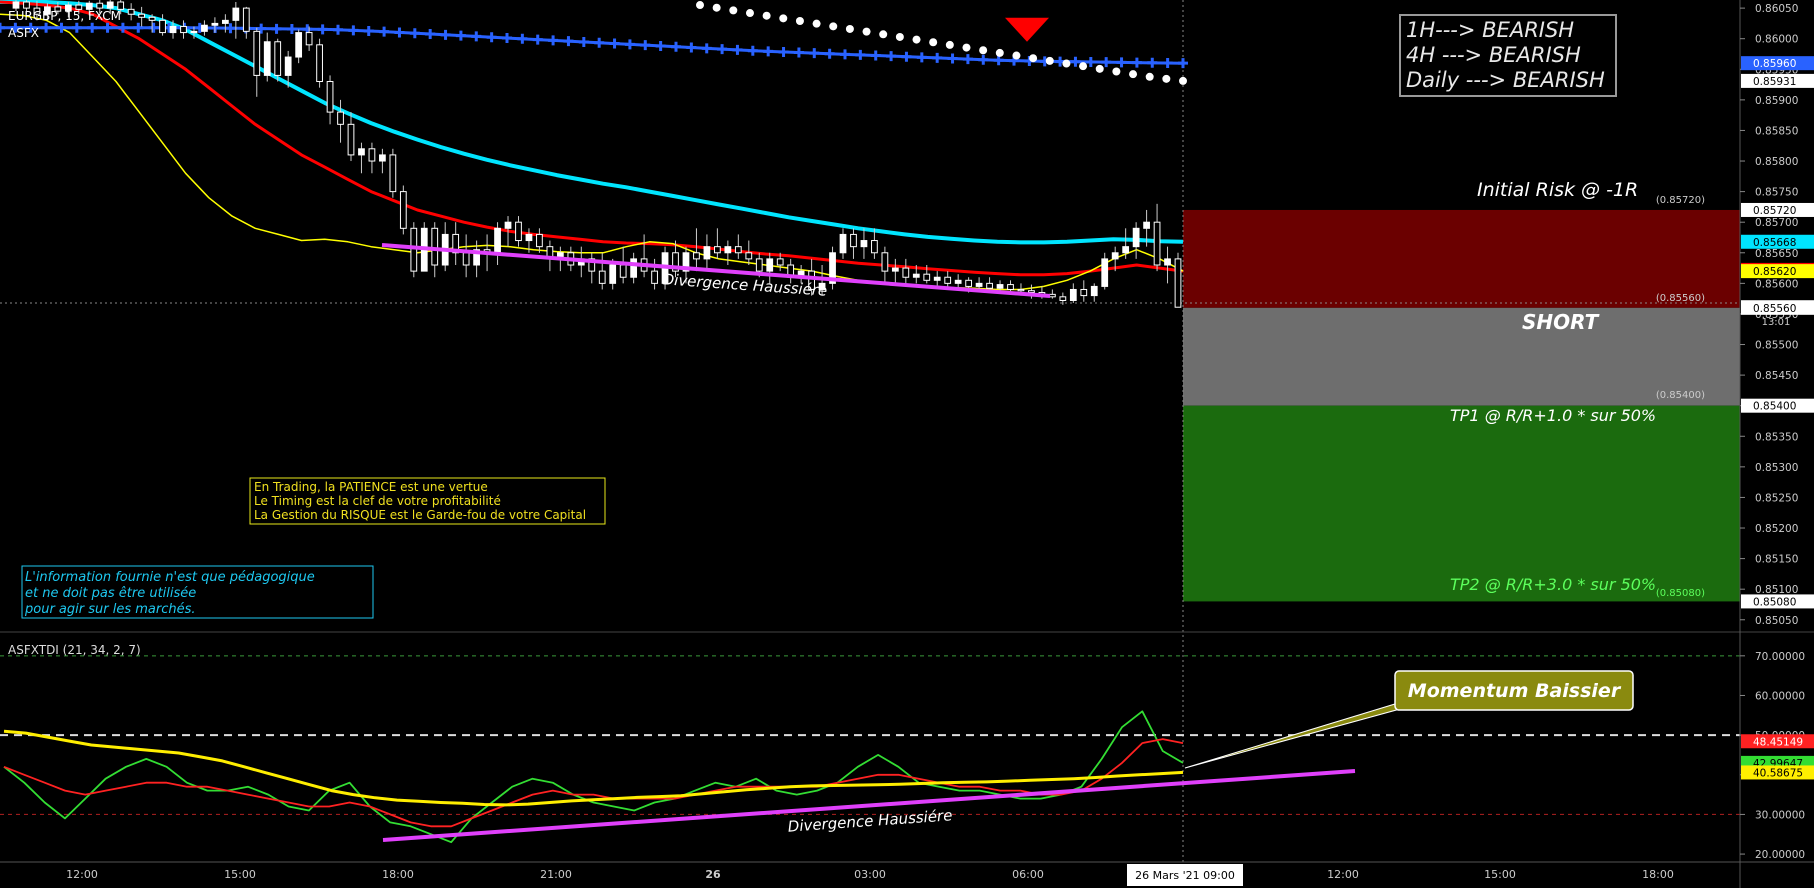  What do you see at coordinates (23, 33) in the screenshot?
I see `indicator-label: ASFX` at bounding box center [23, 33].